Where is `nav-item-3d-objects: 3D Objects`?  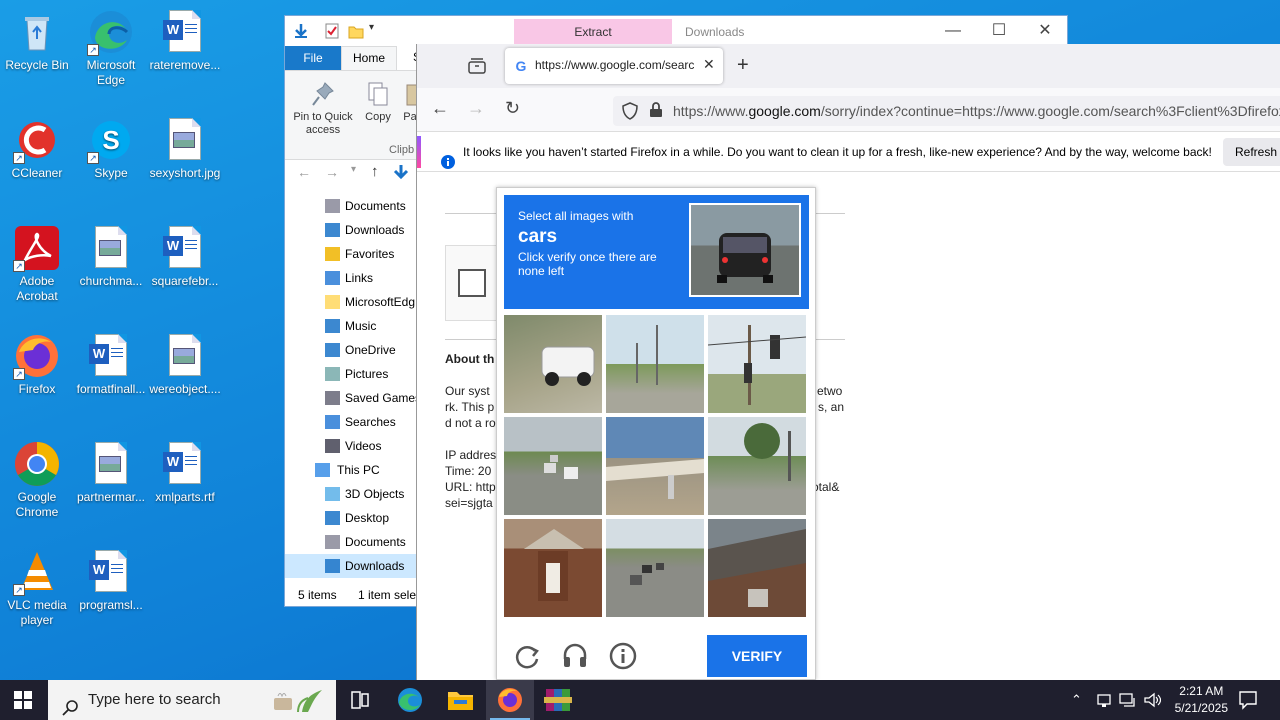 nav-item-3d-objects: 3D Objects is located at coordinates (352, 494).